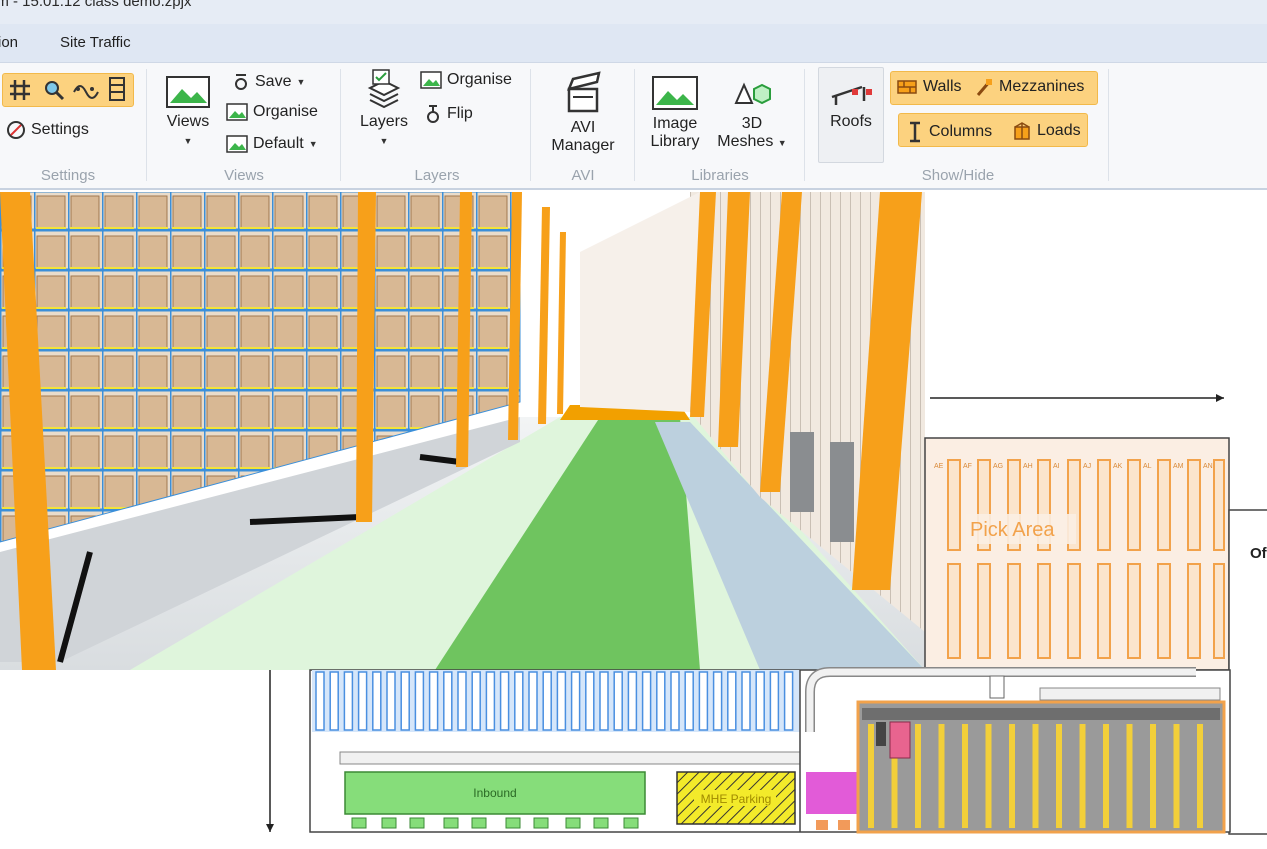 The image size is (1267, 849). I want to click on avi-manager-button: AVI Manager, so click(583, 113).